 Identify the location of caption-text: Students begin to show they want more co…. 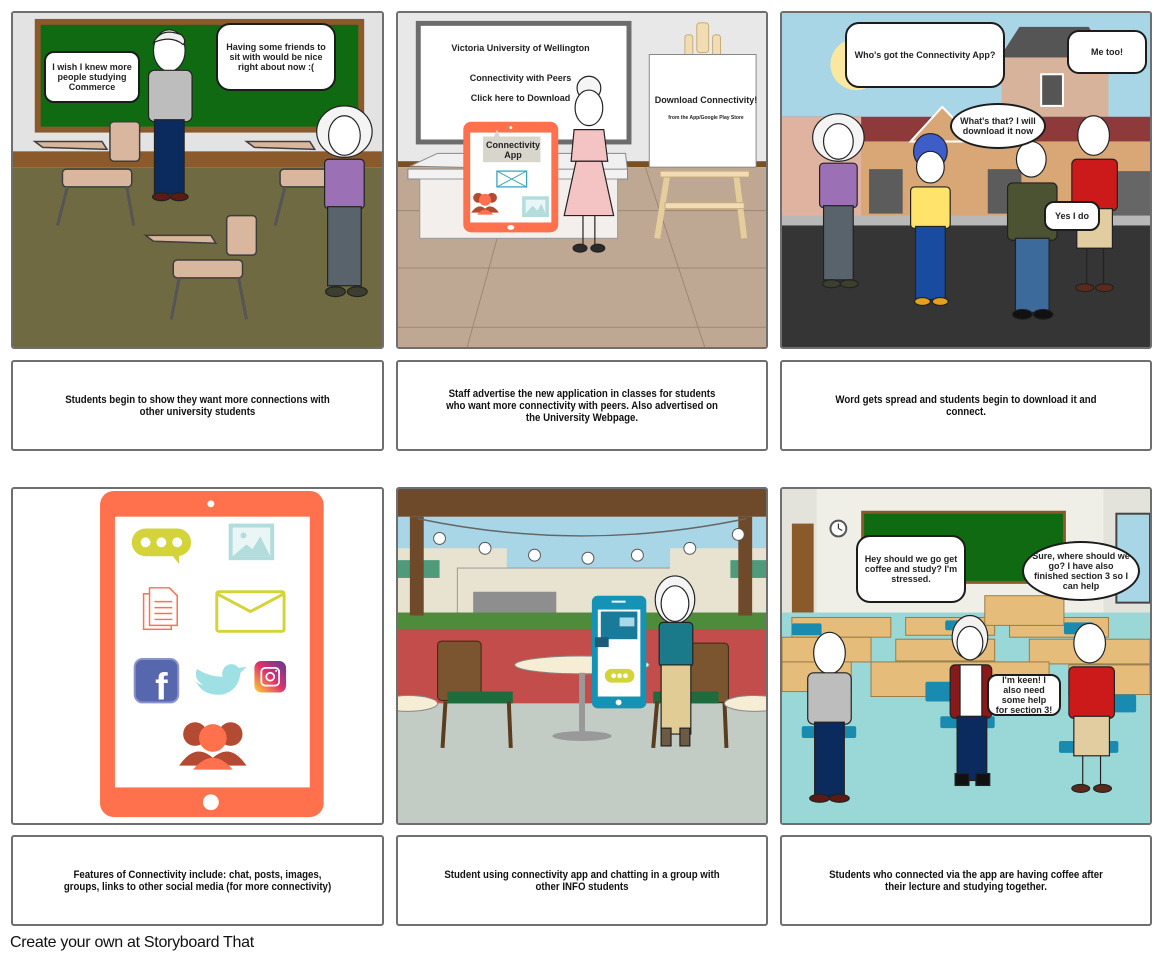
(197, 405).